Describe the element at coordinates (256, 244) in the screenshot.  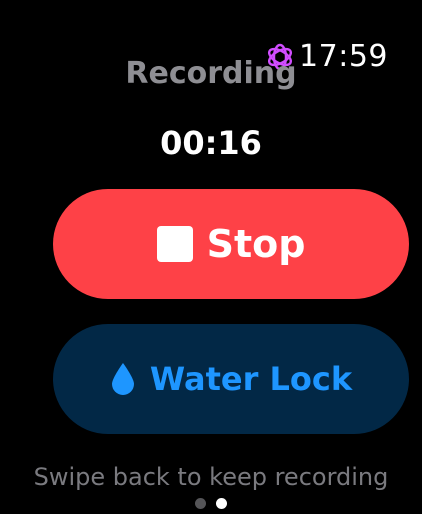
I see `stop-button-label: Stop` at that location.